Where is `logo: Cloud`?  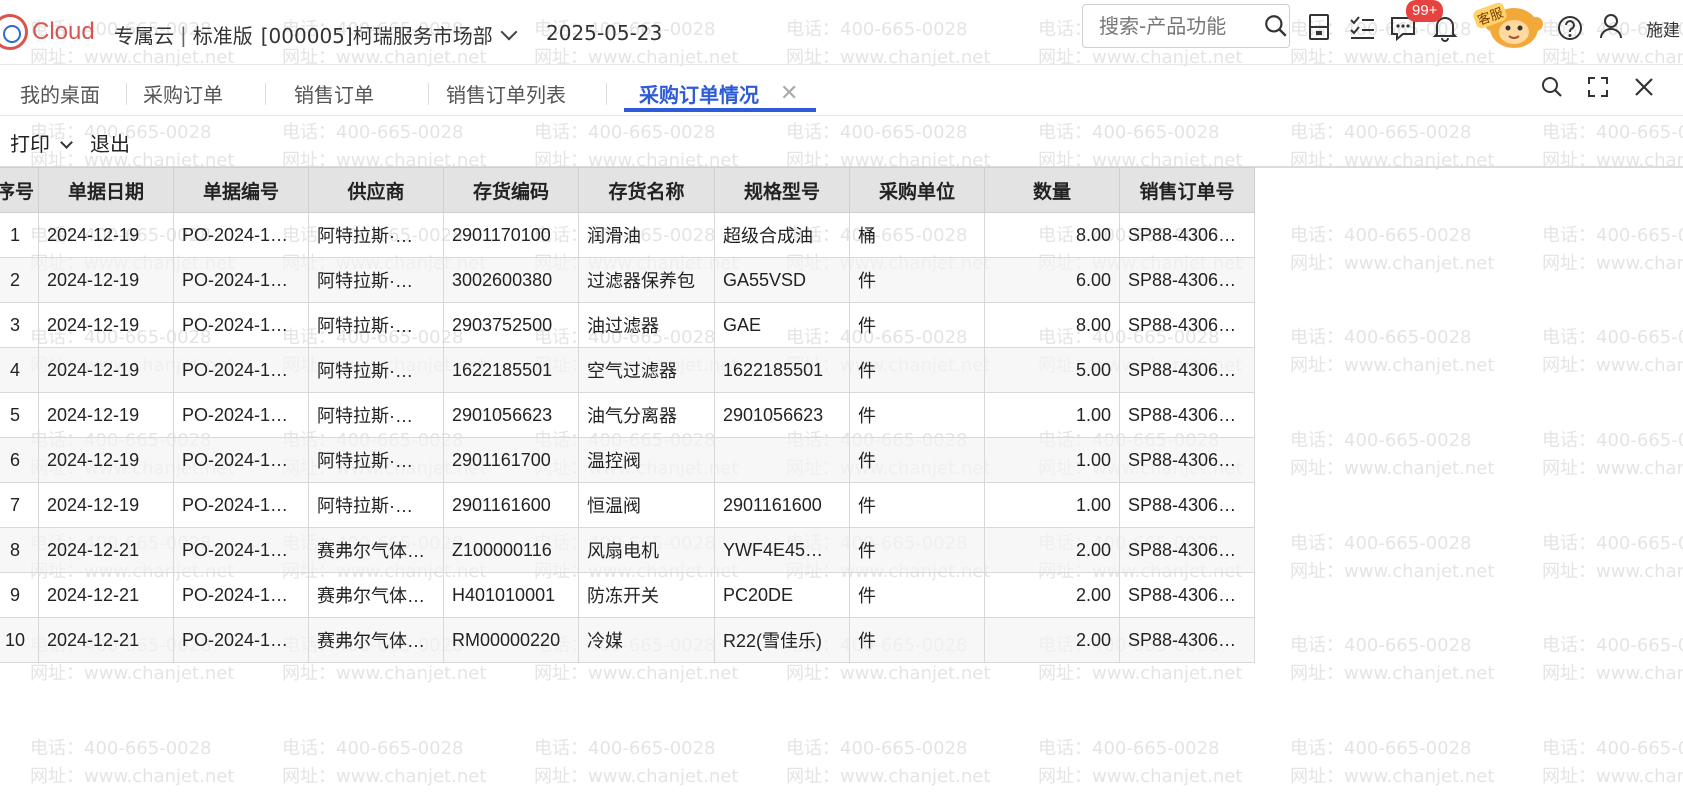 logo: Cloud is located at coordinates (47, 32).